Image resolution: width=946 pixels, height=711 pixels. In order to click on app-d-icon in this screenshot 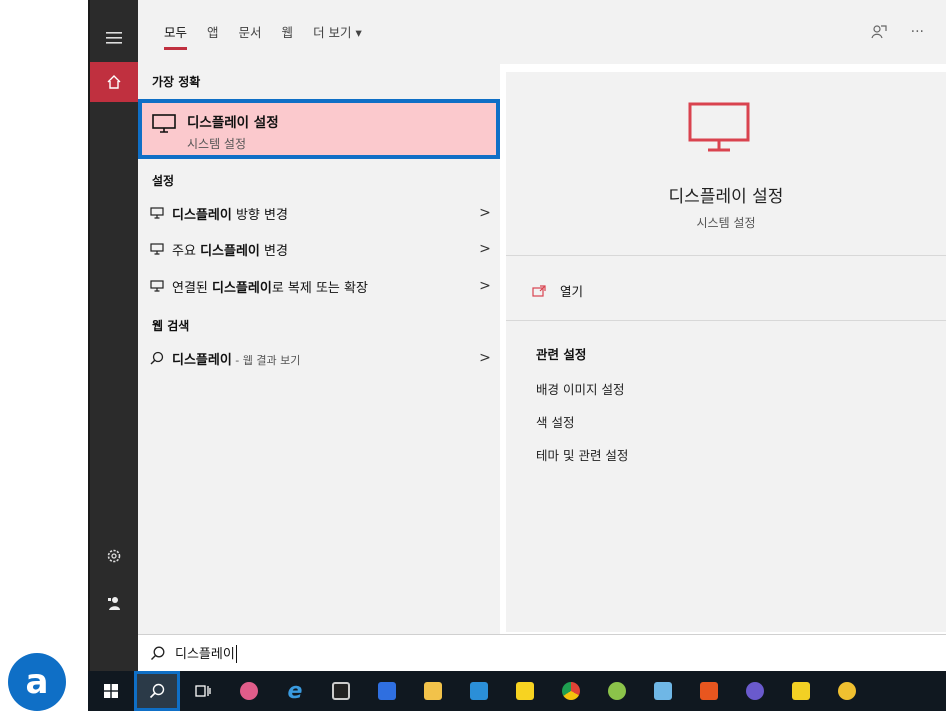, I will do `click(341, 691)`.